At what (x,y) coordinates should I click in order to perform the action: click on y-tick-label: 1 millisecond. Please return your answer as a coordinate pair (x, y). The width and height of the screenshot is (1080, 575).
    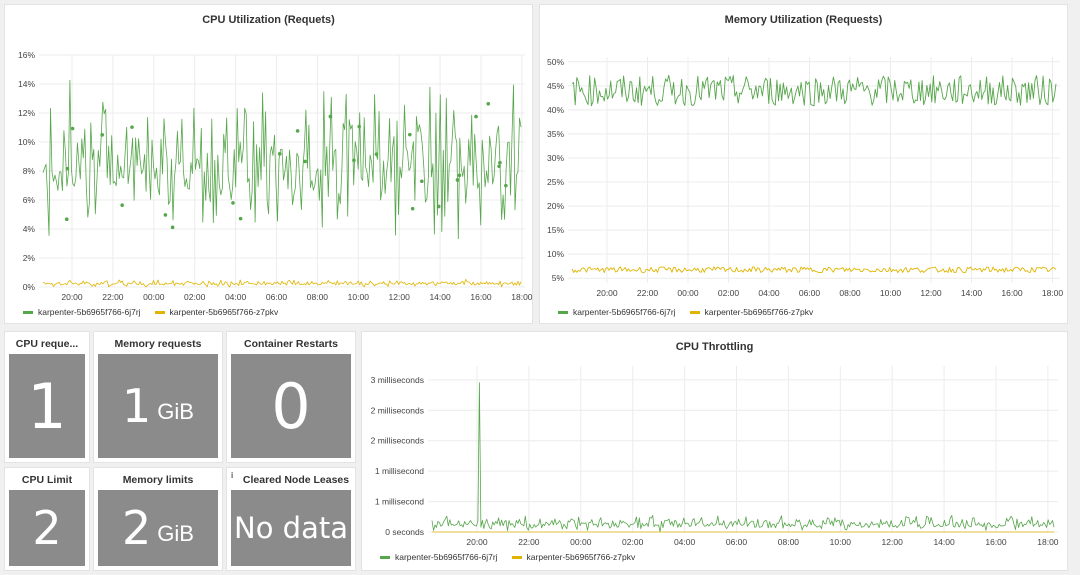
    Looking at the image, I should click on (399, 471).